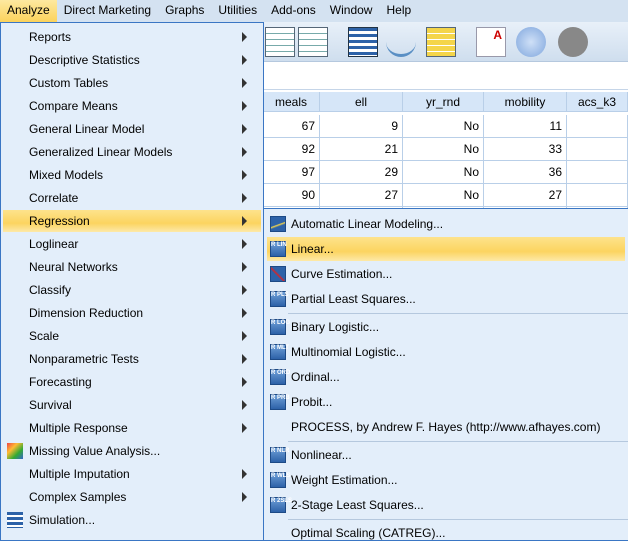 The height and width of the screenshot is (545, 628). What do you see at coordinates (291, 126) in the screenshot?
I see `data-cell: 67` at bounding box center [291, 126].